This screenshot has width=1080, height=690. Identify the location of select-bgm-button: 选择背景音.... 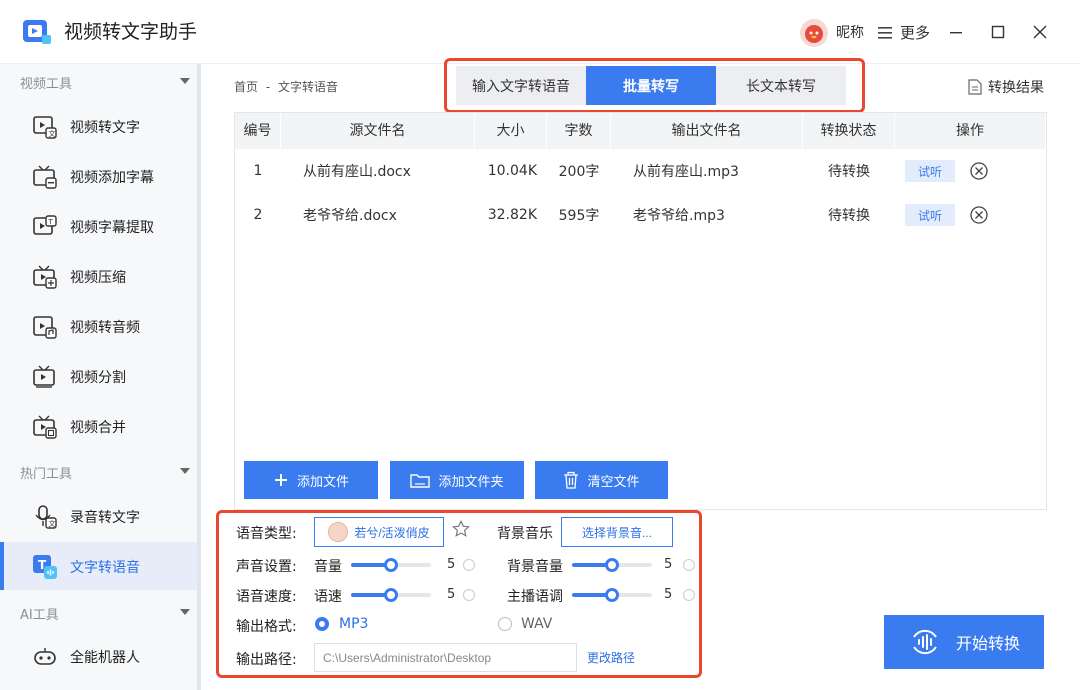
(617, 532).